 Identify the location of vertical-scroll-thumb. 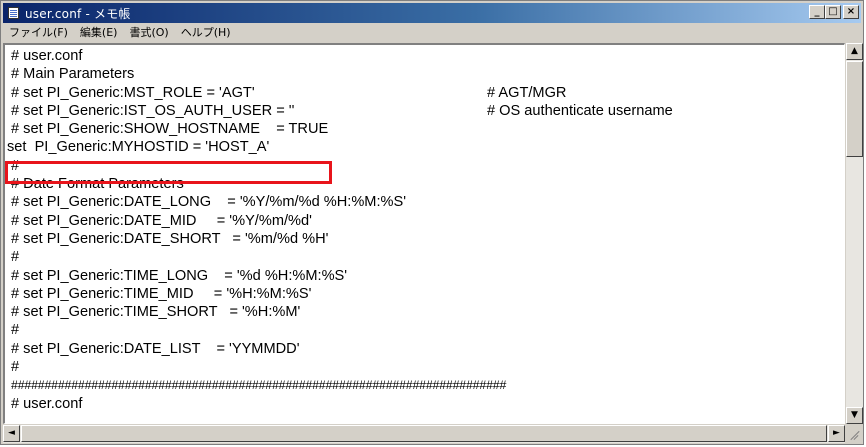
(854, 109).